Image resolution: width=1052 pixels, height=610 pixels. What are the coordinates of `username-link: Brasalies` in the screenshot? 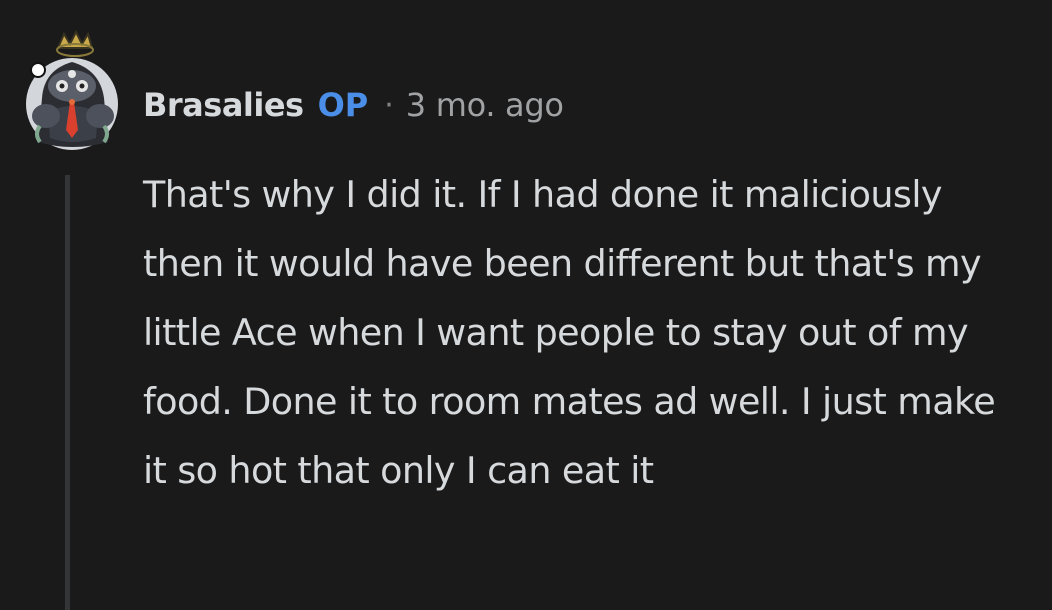 It's located at (223, 105).